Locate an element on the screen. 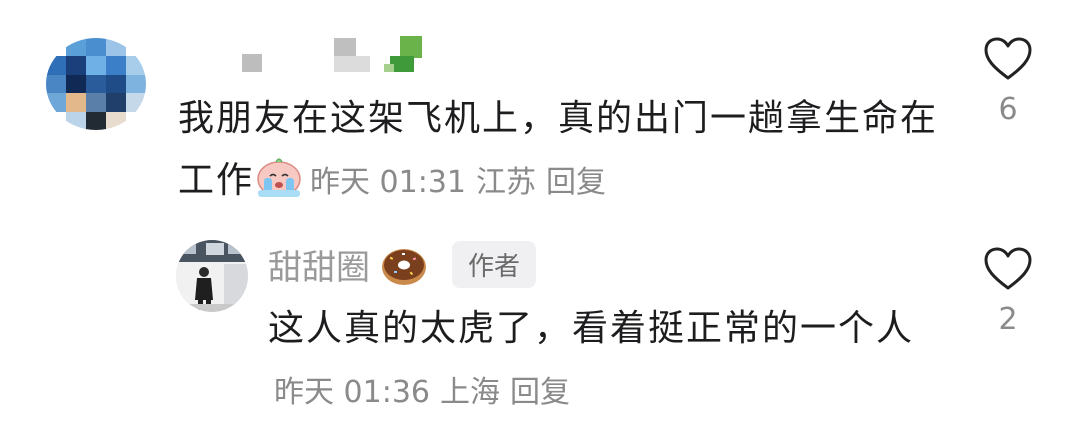 The height and width of the screenshot is (437, 1080). comment-time: 昨天 01:31 is located at coordinates (388, 182).